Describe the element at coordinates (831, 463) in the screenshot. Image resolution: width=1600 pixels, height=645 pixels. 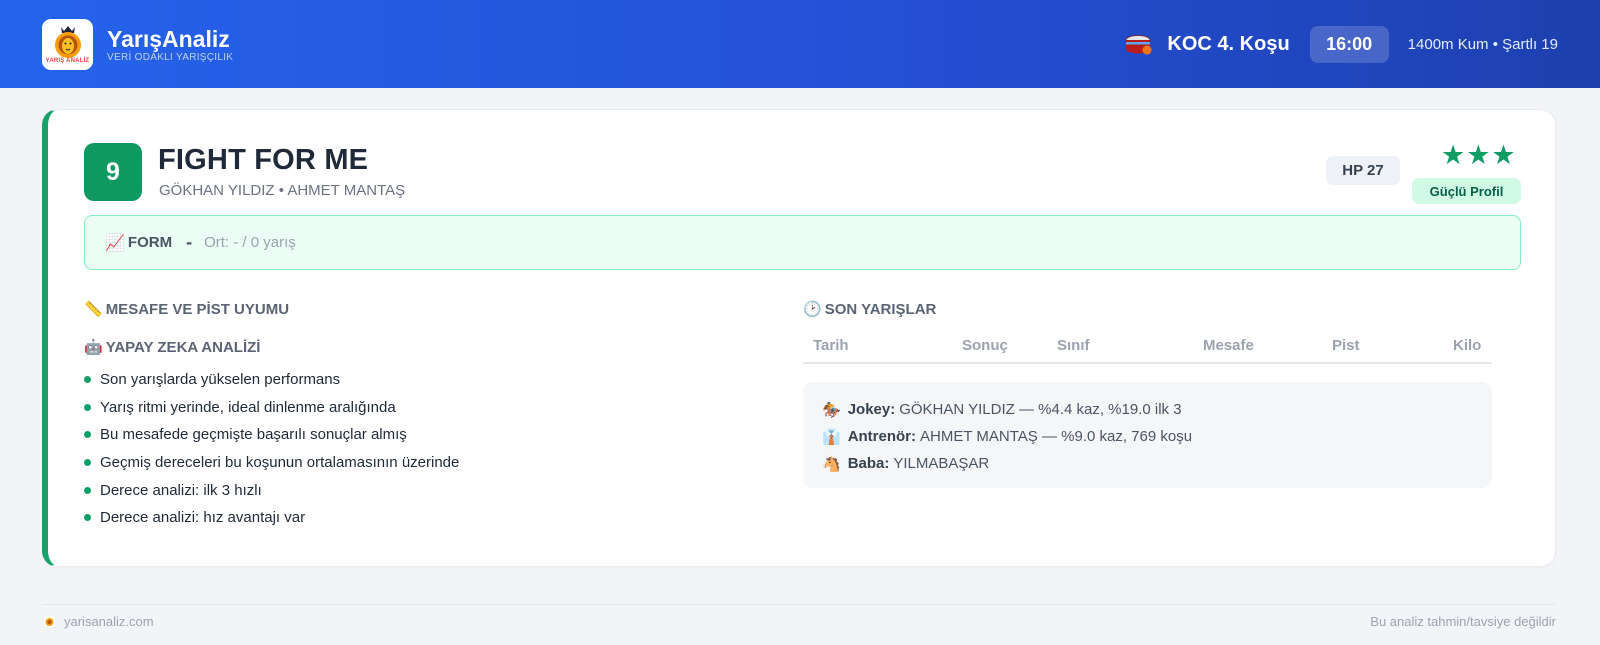
I see `horse-head-icon: 🐴` at that location.